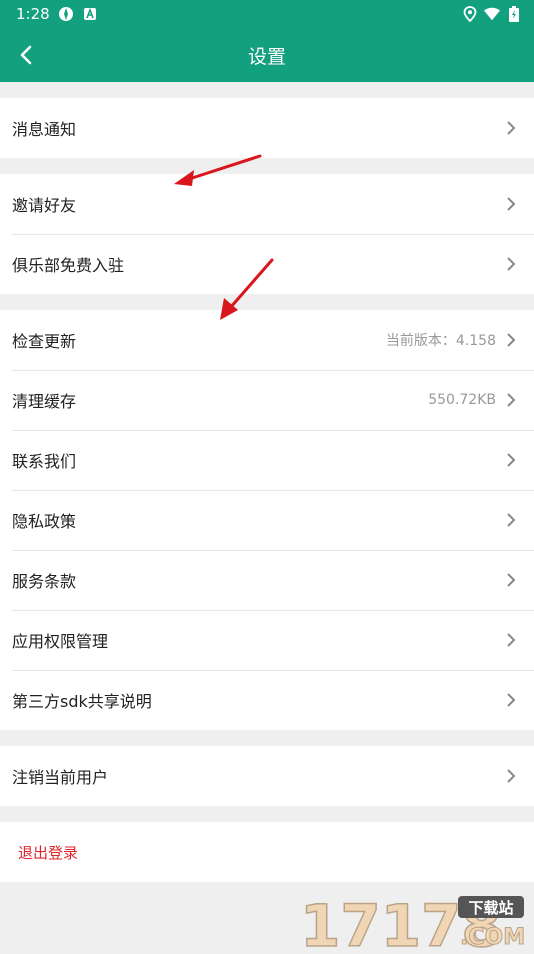 This screenshot has height=954, width=534. Describe the element at coordinates (44, 129) in the screenshot. I see `settings-item-label: 消息通知` at that location.